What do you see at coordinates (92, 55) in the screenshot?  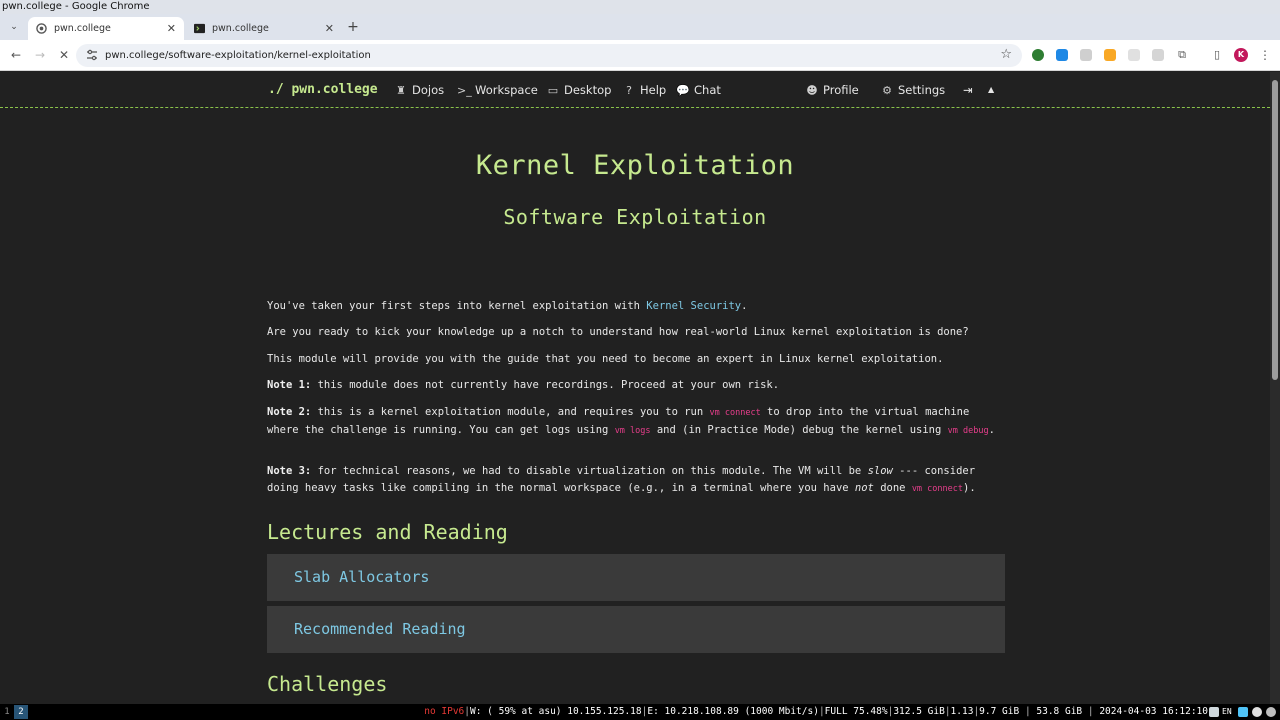 I see `site-info-icon` at bounding box center [92, 55].